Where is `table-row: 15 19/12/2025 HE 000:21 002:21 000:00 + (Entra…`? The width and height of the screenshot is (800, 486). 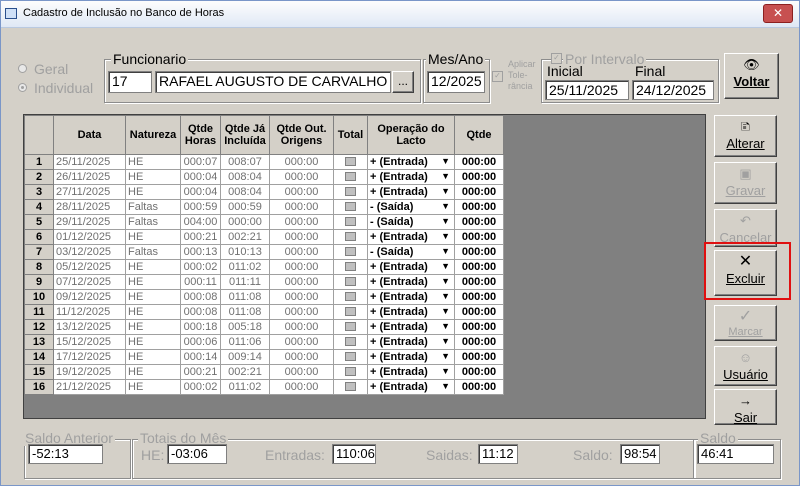
table-row: 15 19/12/2025 HE 000:21 002:21 000:00 + (Entra… is located at coordinates (264, 372).